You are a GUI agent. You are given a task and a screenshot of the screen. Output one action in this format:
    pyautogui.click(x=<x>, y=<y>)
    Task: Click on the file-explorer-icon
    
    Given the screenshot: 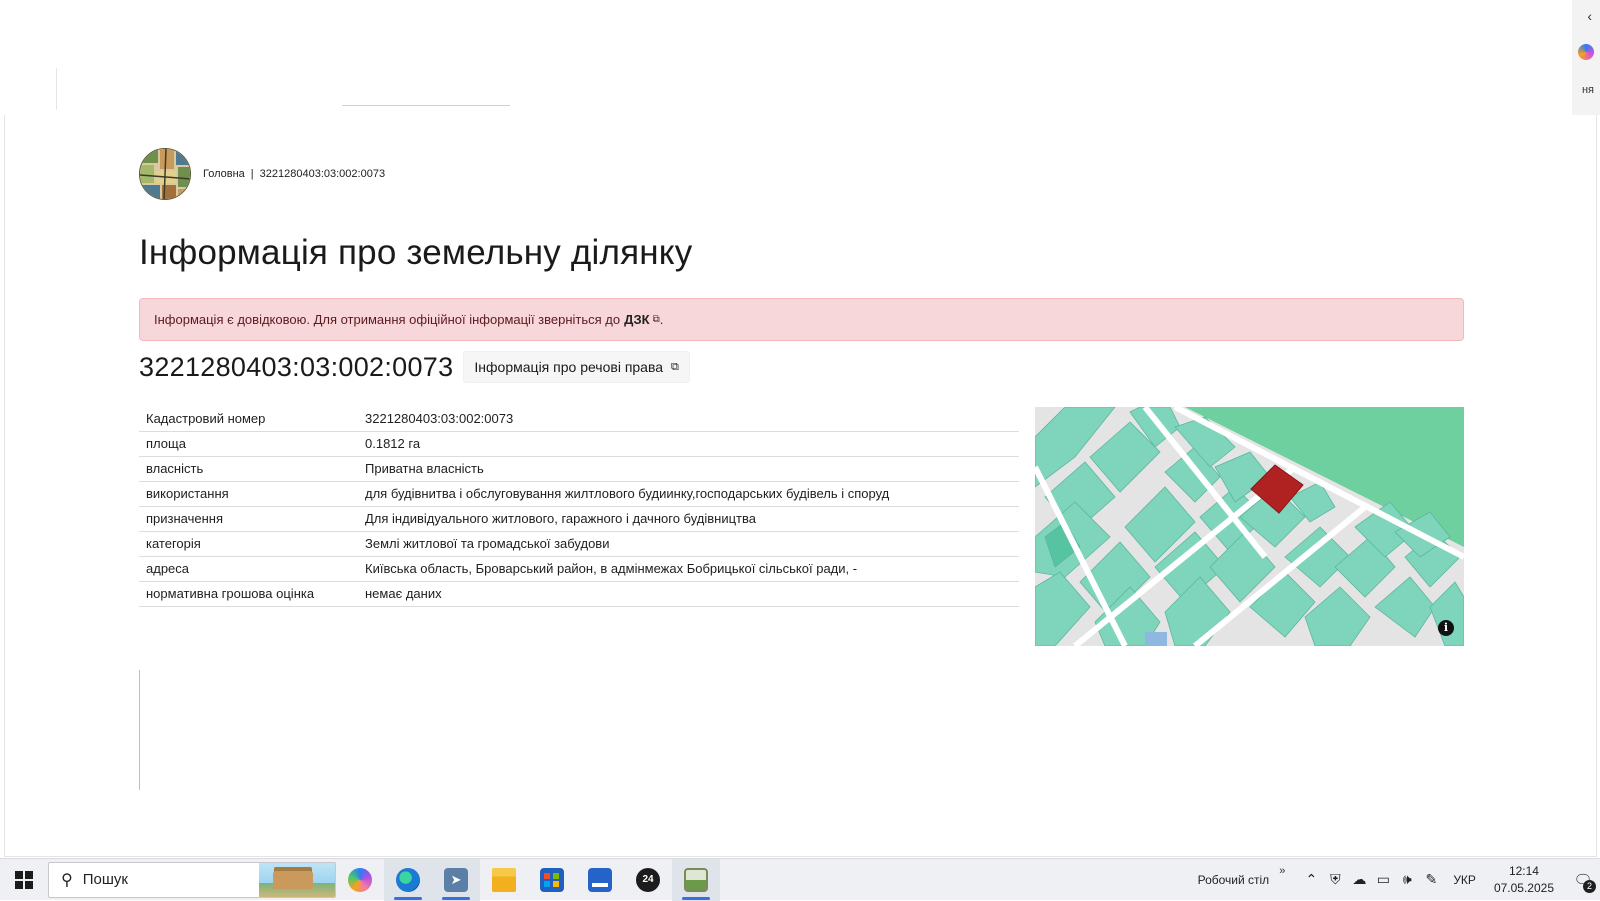 What is the action you would take?
    pyautogui.click(x=504, y=879)
    